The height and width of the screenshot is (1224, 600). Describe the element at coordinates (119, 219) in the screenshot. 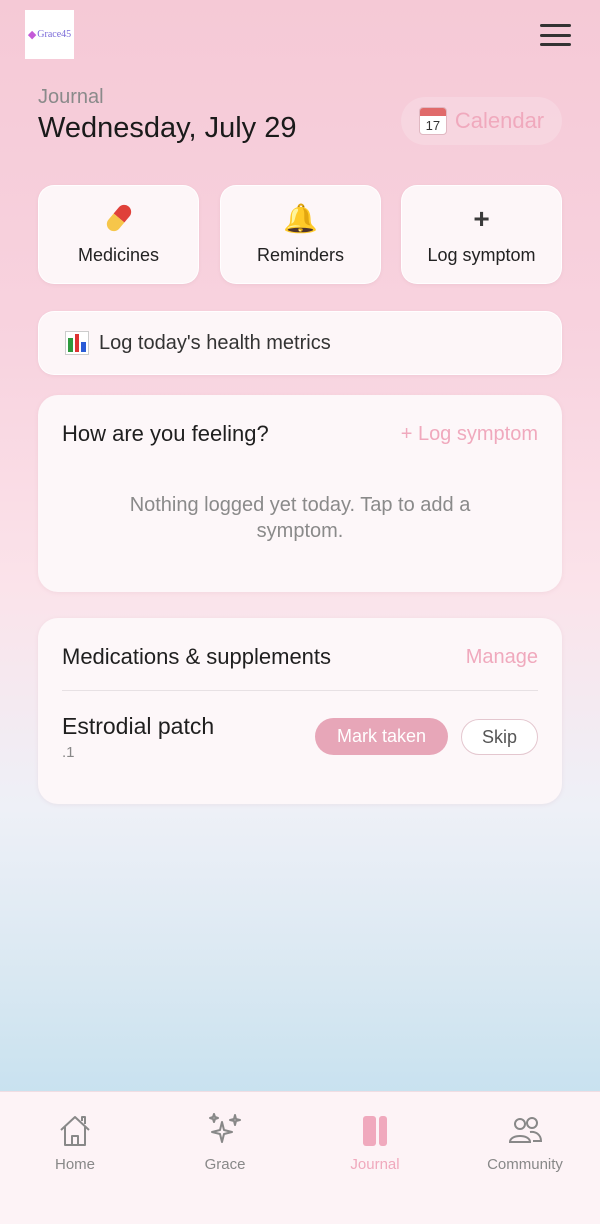

I see `pill-icon` at that location.